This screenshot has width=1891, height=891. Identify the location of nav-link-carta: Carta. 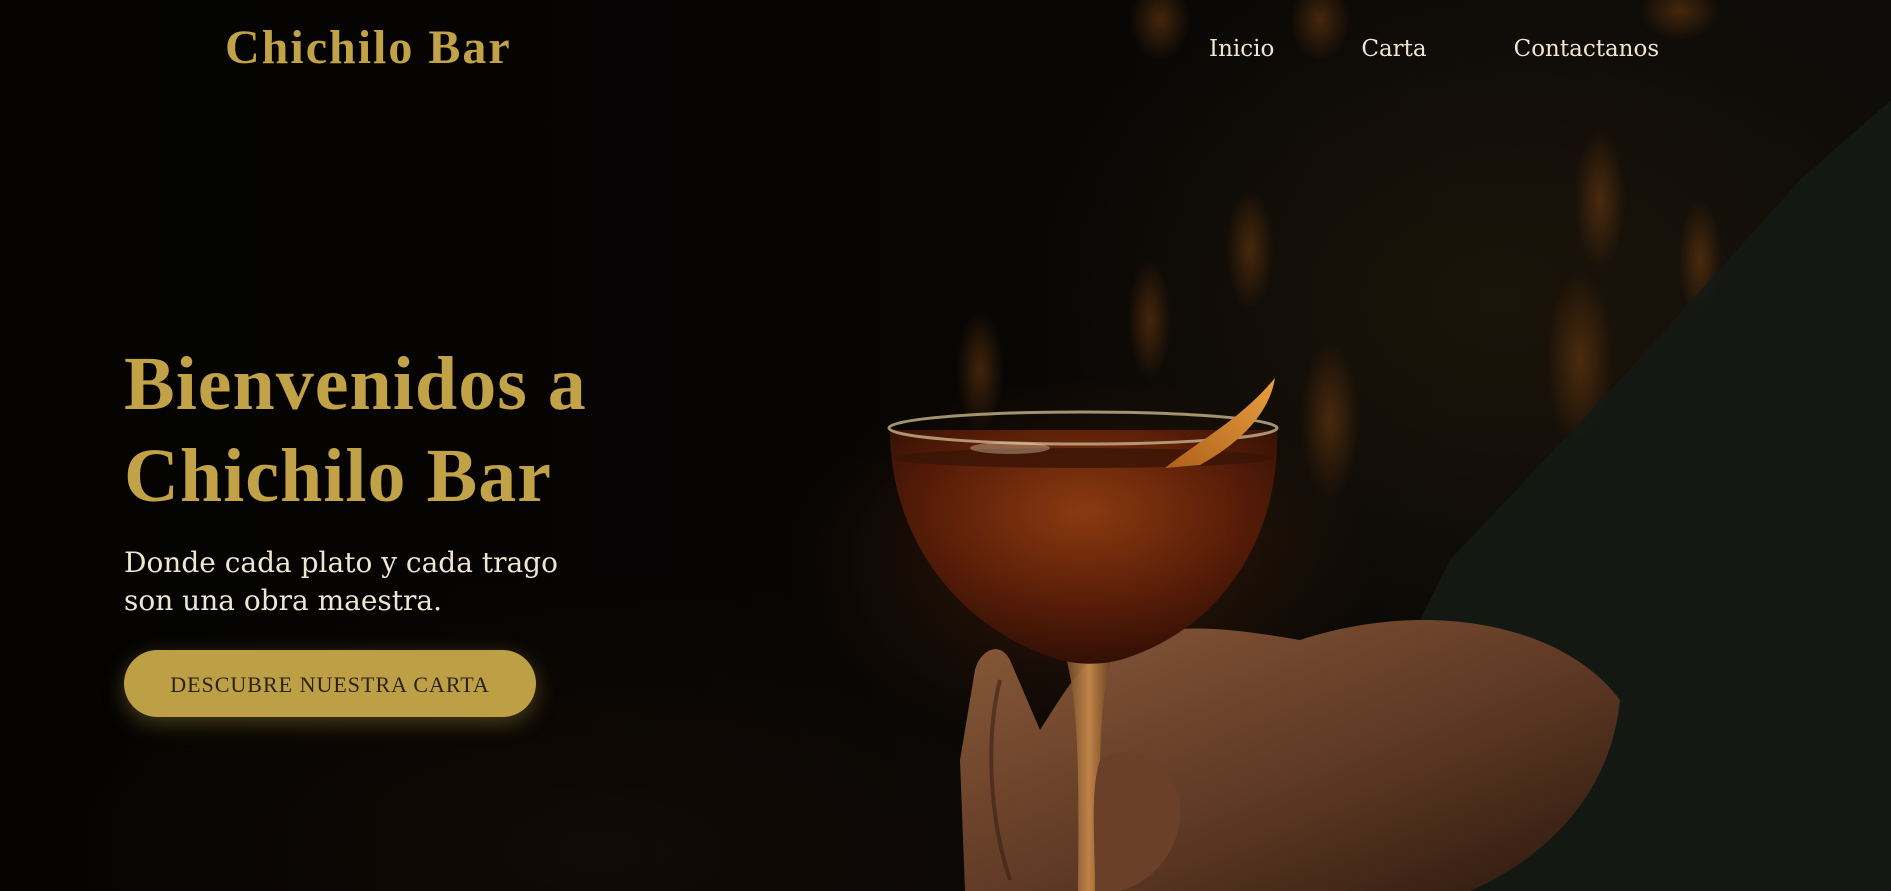
(1393, 49).